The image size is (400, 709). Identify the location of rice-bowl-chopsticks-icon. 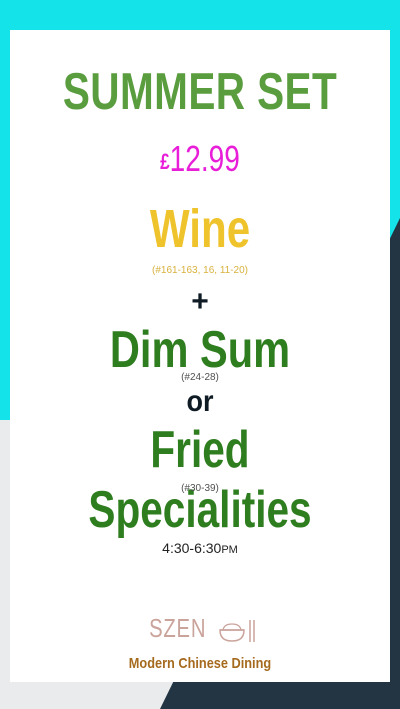
(237, 631).